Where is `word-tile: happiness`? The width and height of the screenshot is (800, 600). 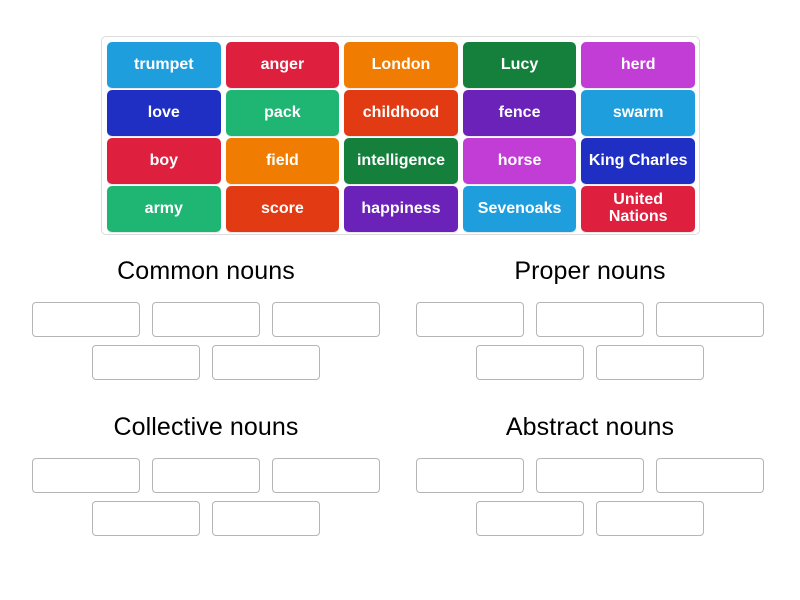
word-tile: happiness is located at coordinates (401, 209).